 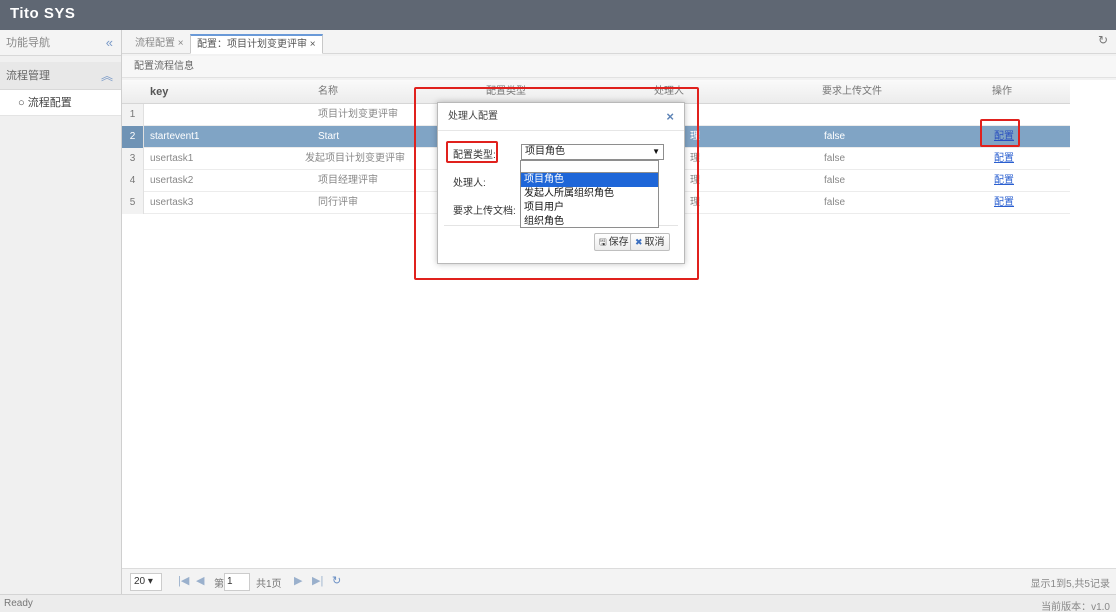 I want to click on dropdown-option: 组织角色, so click(x=589, y=222).